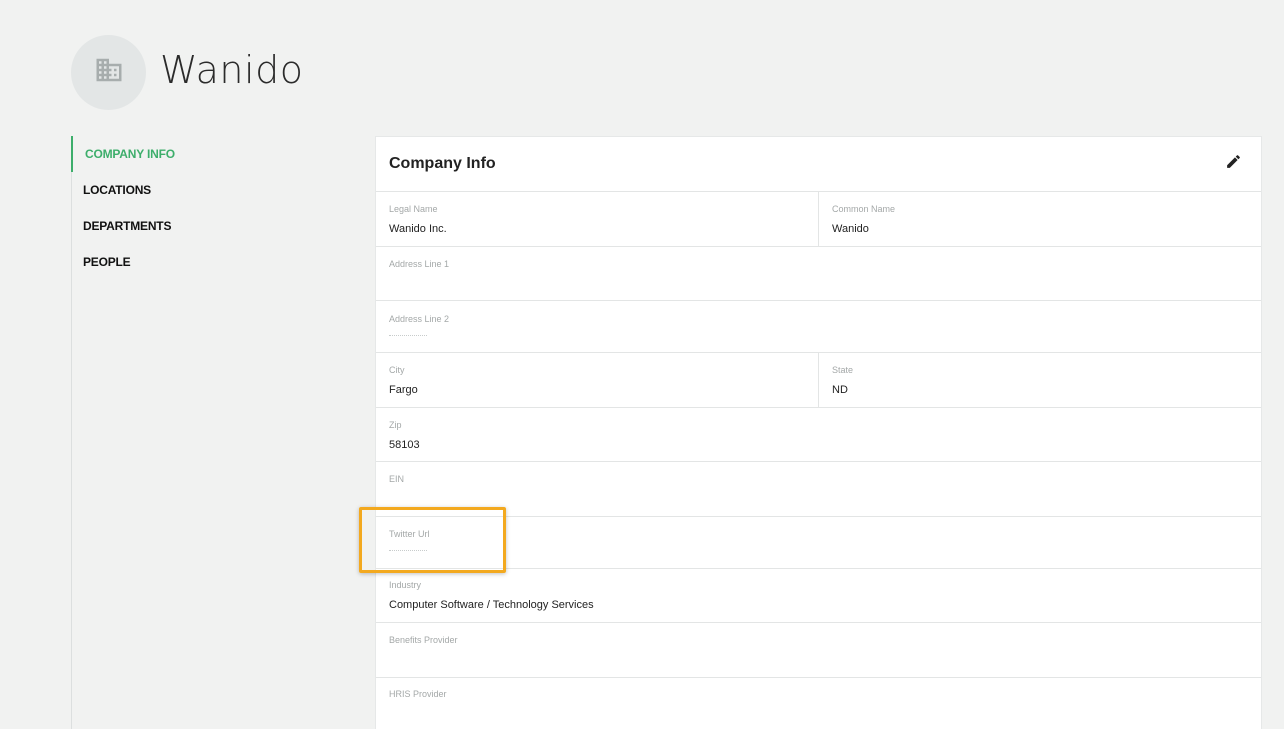 The image size is (1284, 729). I want to click on field-label: Address Line 2, so click(419, 319).